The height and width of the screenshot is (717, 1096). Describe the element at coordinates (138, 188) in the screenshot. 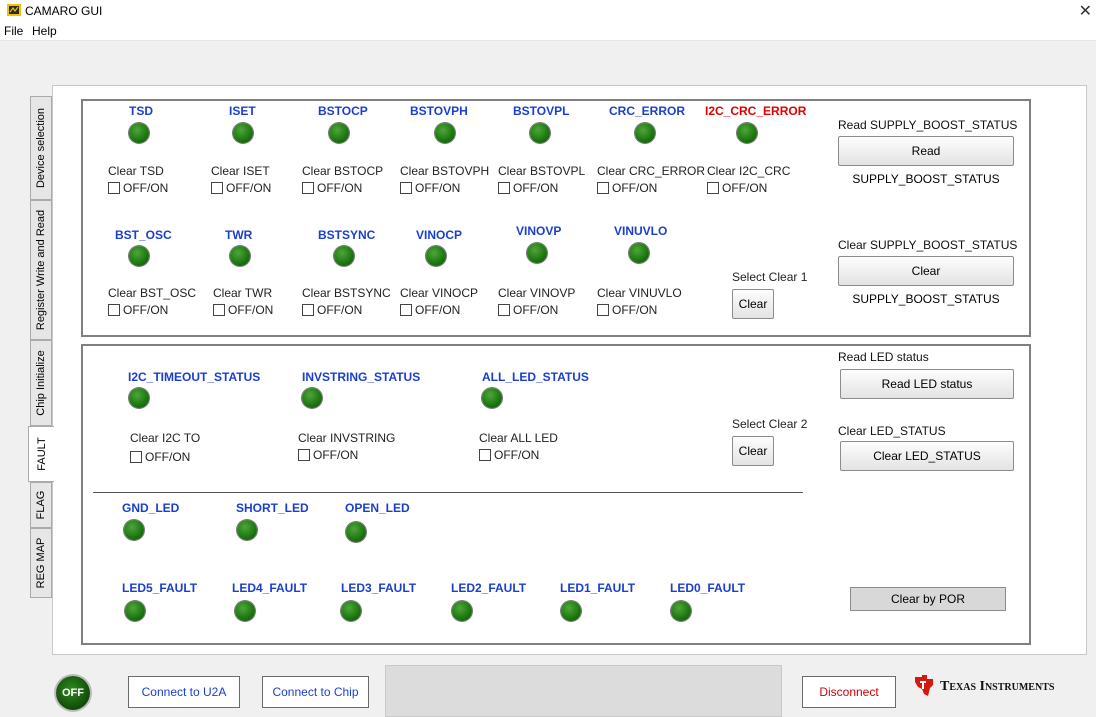

I see `clear-tsd-checkbox: OFF/ON` at that location.